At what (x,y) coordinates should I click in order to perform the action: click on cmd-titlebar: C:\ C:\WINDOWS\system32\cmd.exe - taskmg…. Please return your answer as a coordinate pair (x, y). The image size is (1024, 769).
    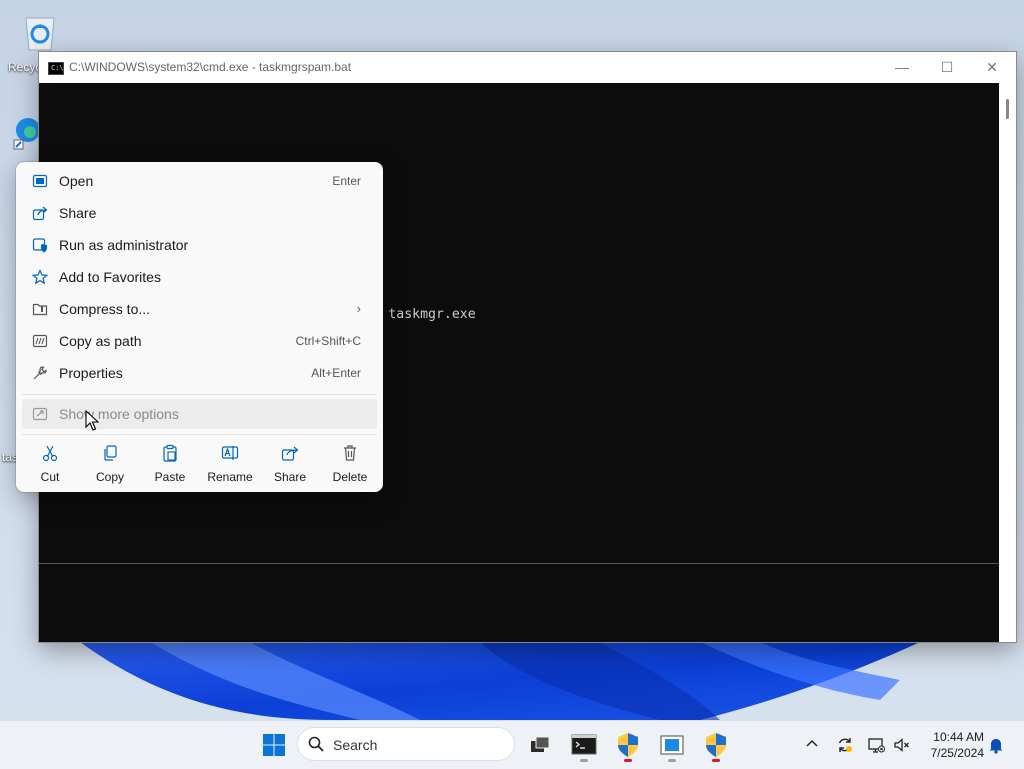
    Looking at the image, I should click on (527, 67).